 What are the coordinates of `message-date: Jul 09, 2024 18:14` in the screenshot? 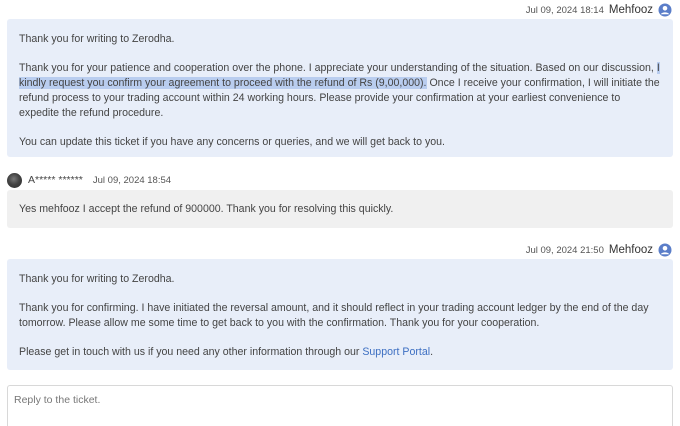 It's located at (564, 10).